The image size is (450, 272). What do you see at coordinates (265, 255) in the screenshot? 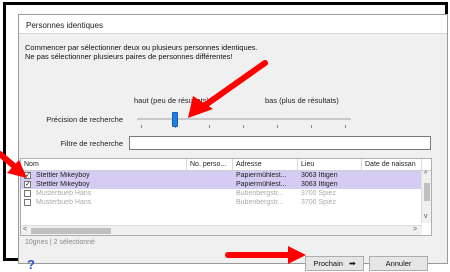
I see `annotation-arrow-next` at bounding box center [265, 255].